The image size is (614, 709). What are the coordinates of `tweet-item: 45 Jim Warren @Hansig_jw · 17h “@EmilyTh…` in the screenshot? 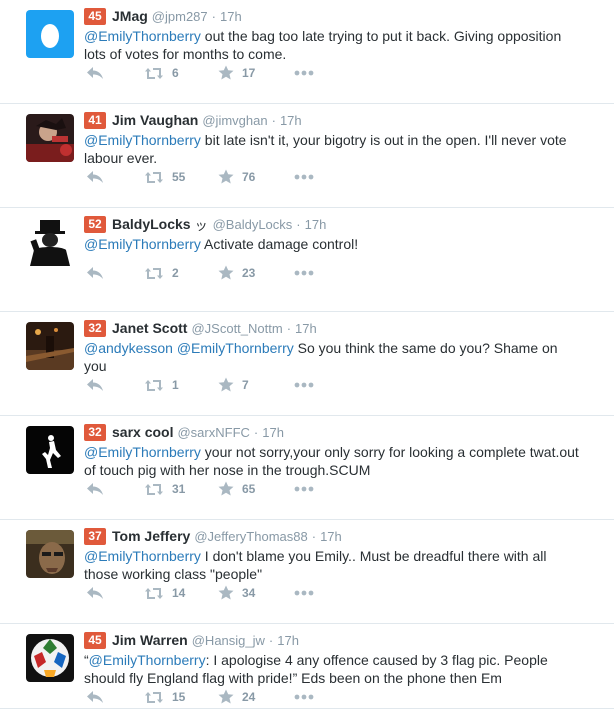 It's located at (307, 666).